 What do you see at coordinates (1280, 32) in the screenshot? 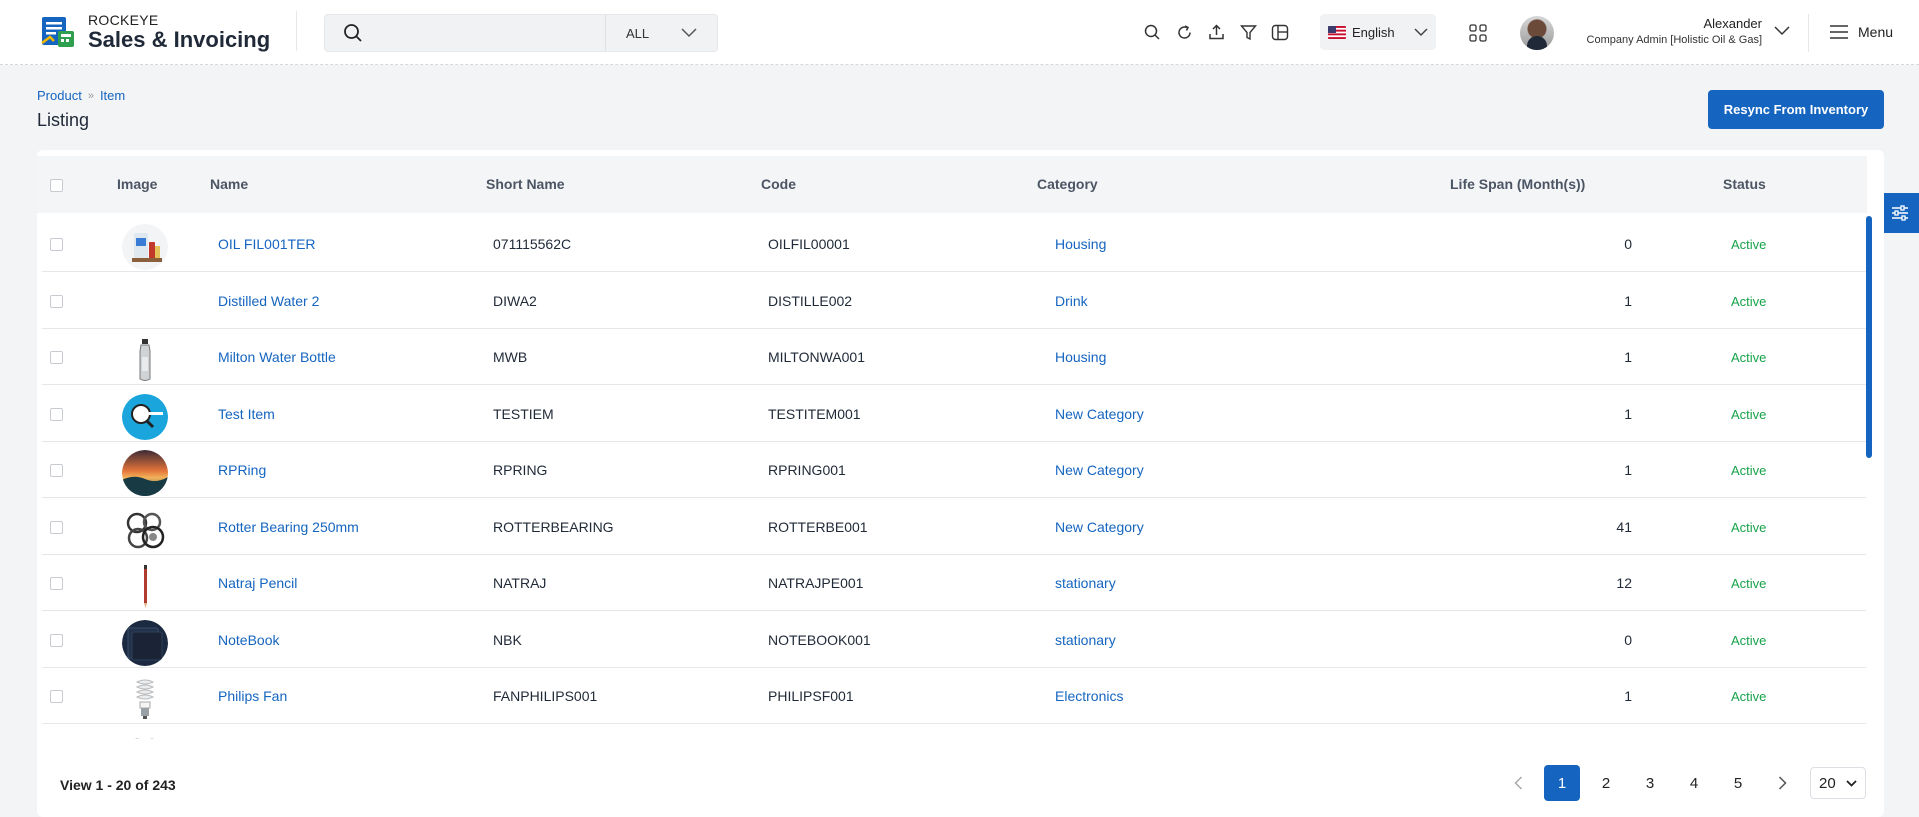
I see `layout-icon` at bounding box center [1280, 32].